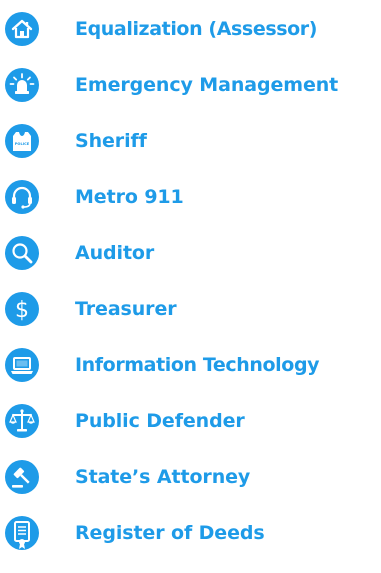  I want to click on department-label: Information Technology, so click(197, 365).